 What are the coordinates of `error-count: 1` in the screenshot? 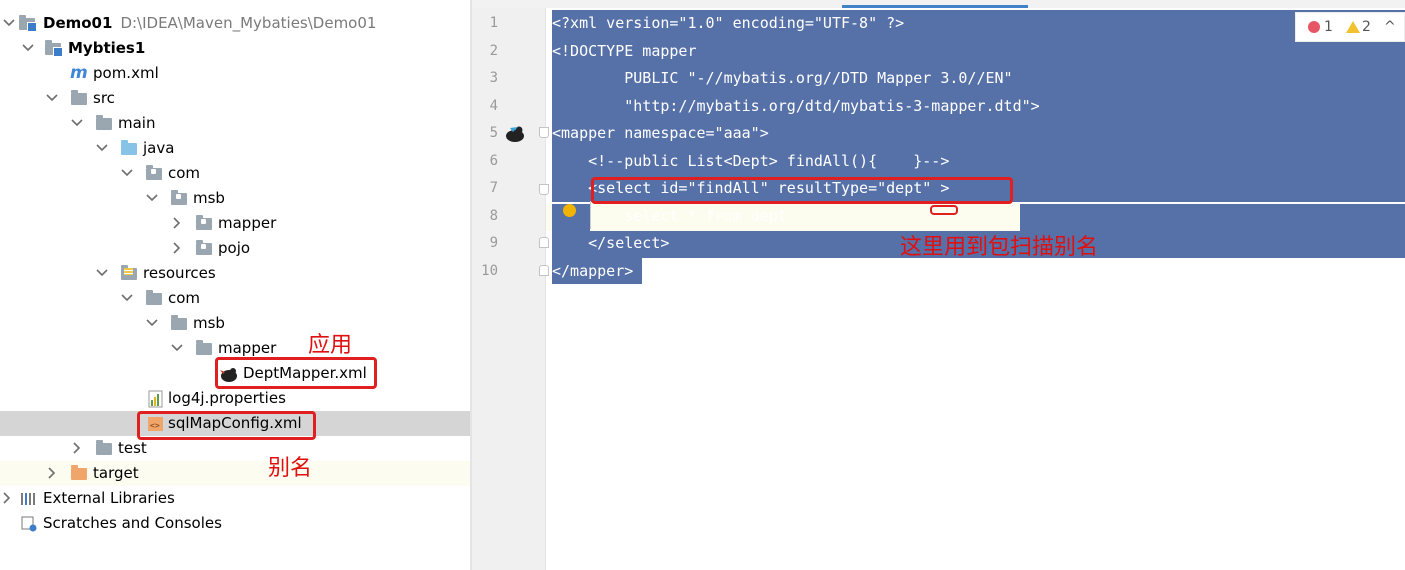 It's located at (1328, 27).